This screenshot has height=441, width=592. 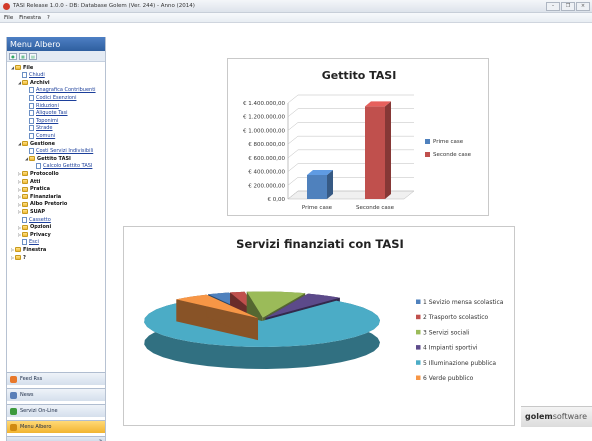 I want to click on x-tick-label: Seconde case, so click(x=375, y=208).